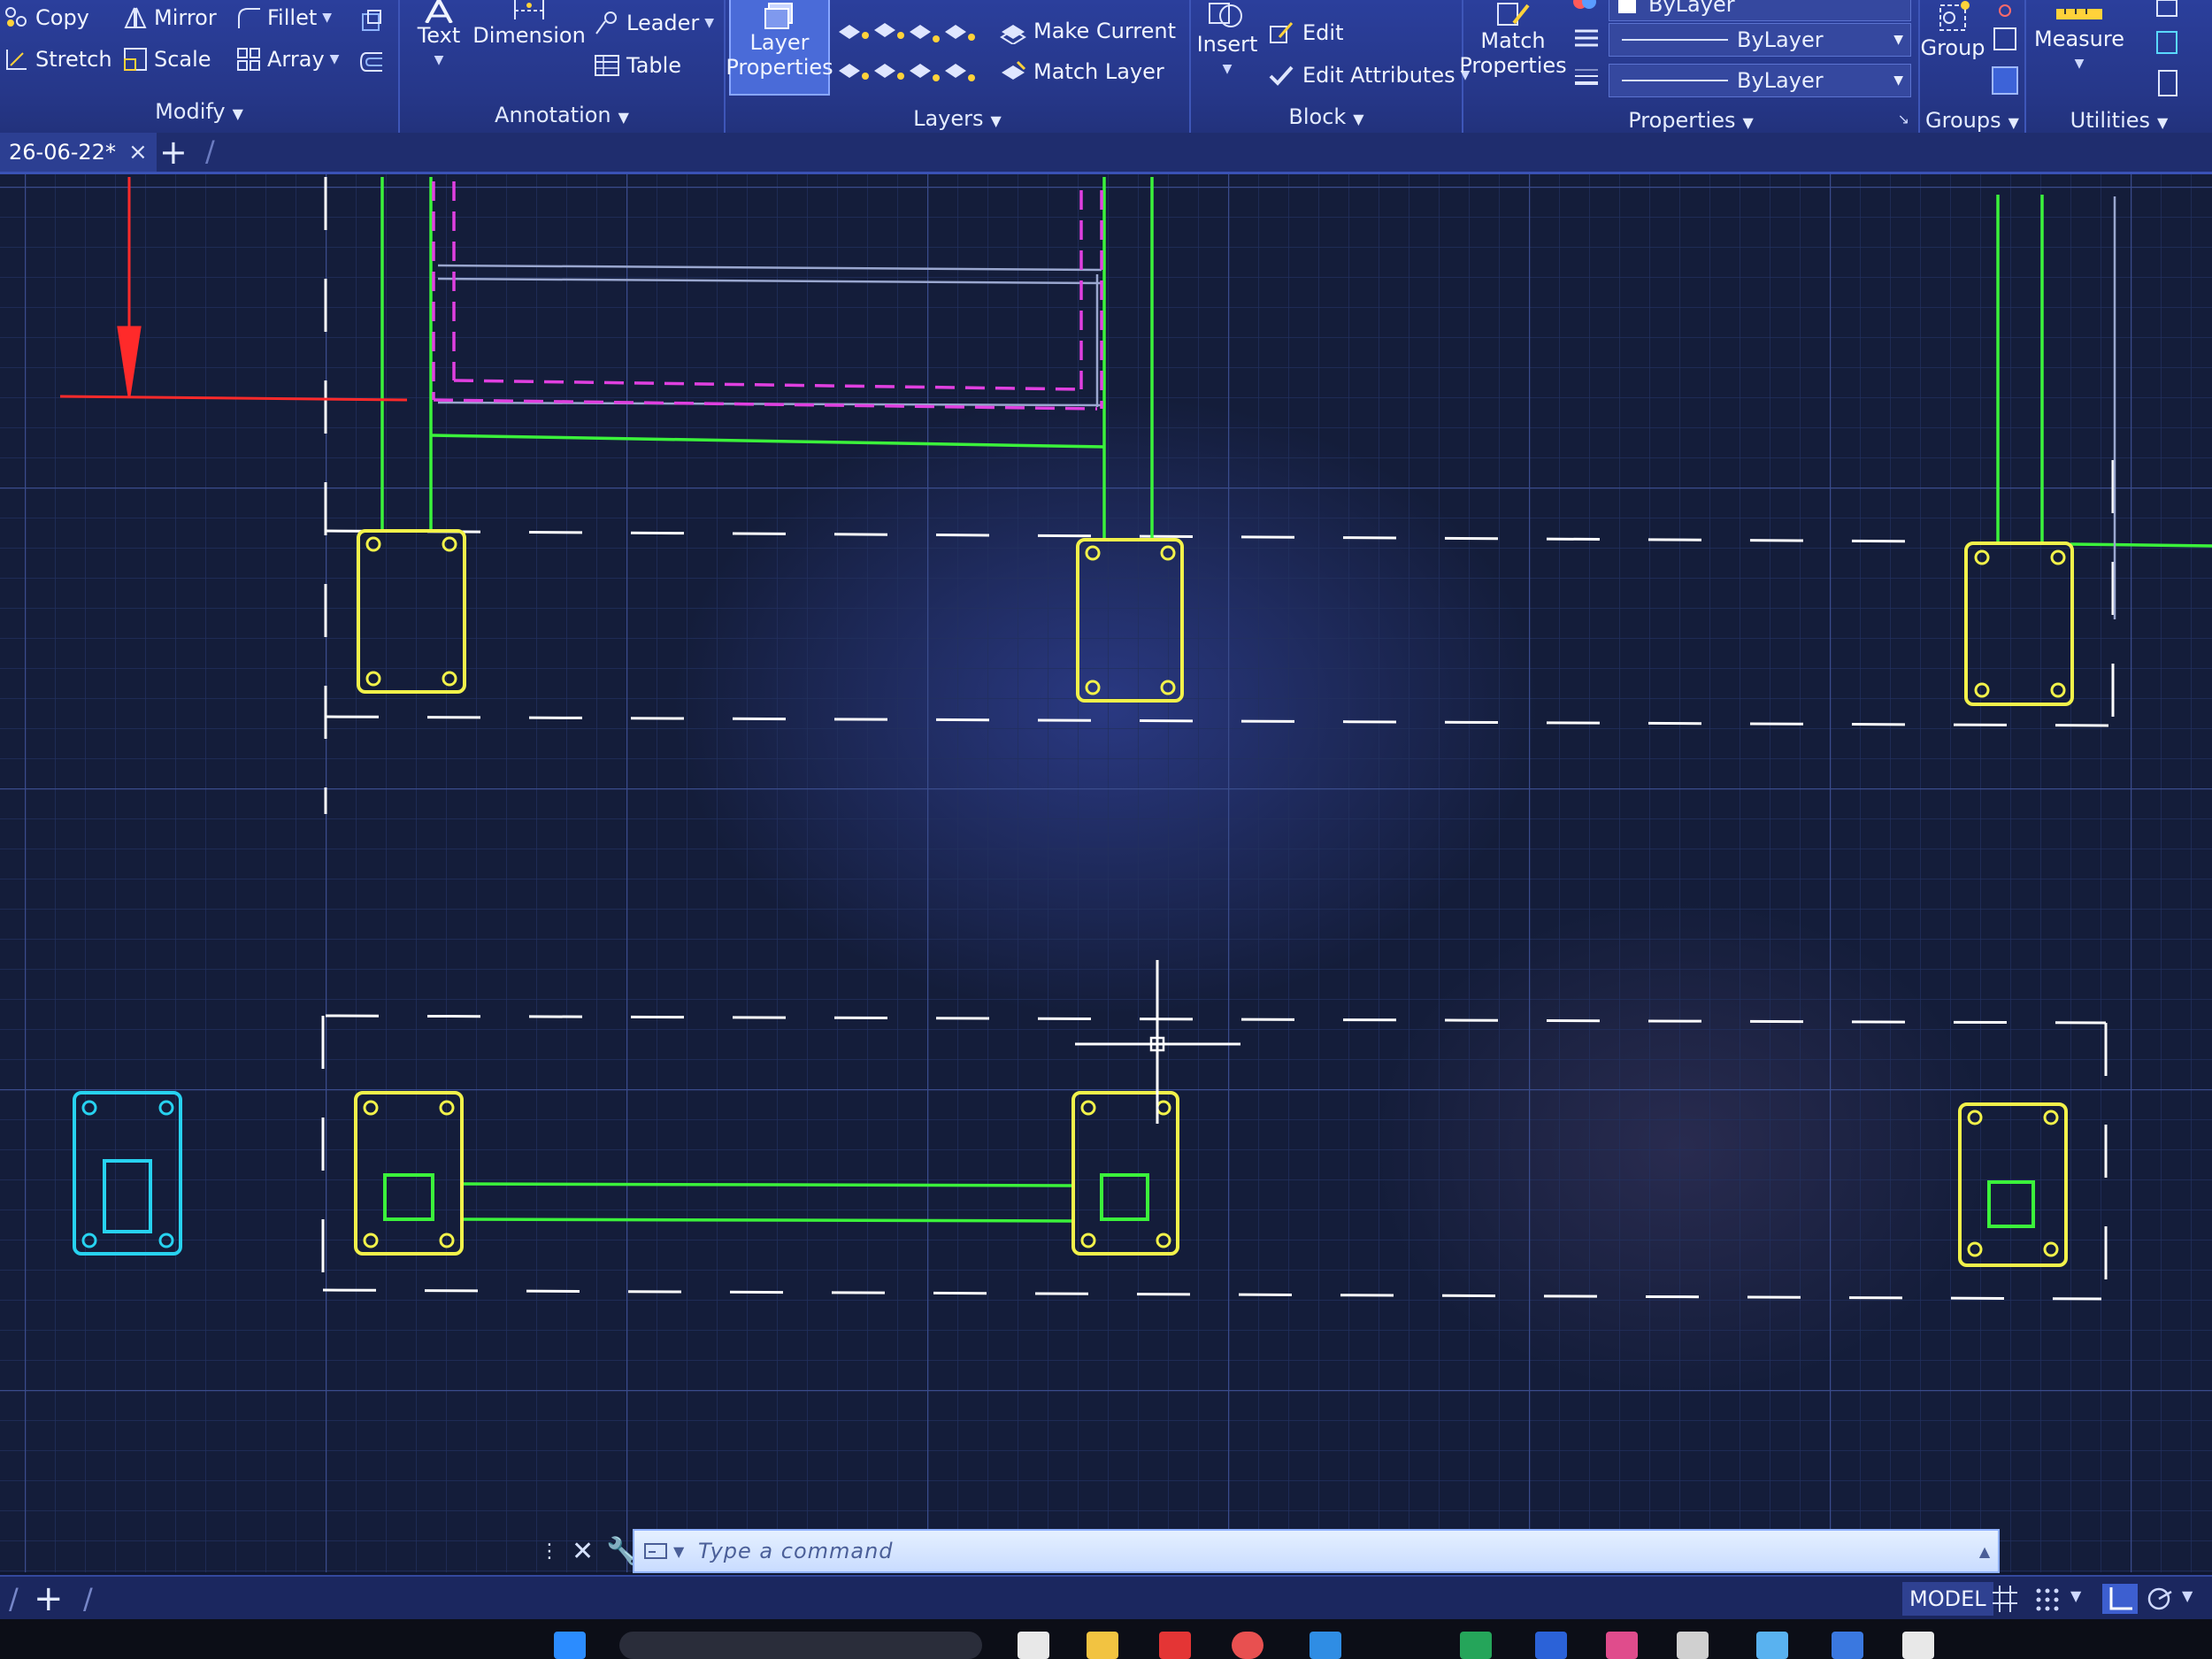  What do you see at coordinates (1675, 81) in the screenshot?
I see `lineweight-preview` at bounding box center [1675, 81].